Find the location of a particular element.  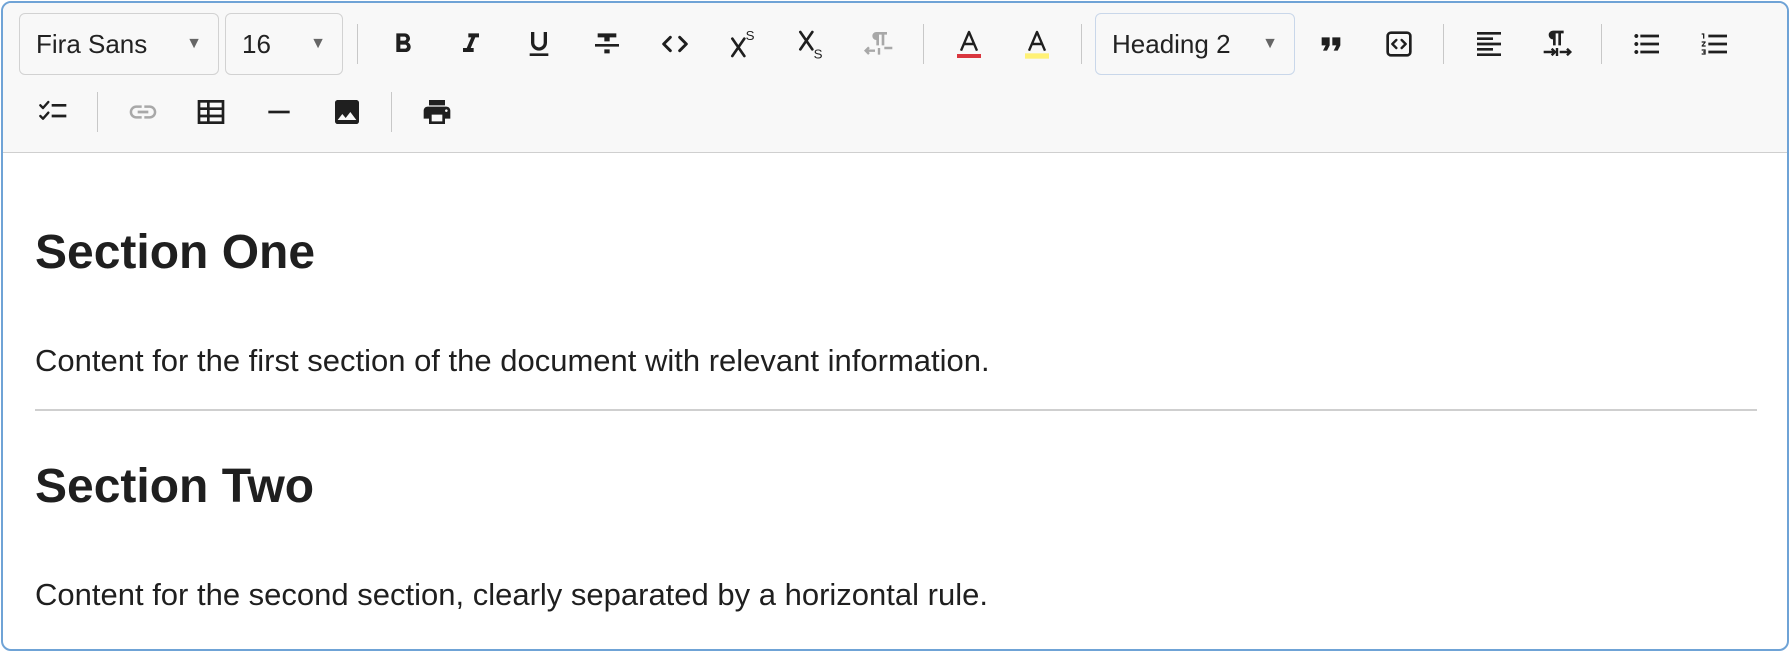

table-icon is located at coordinates (211, 112).